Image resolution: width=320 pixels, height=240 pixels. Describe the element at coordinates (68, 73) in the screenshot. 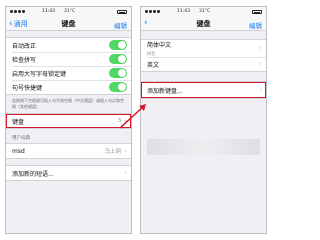

I see `caps-lock-row: 启用大写字母锁定键` at that location.